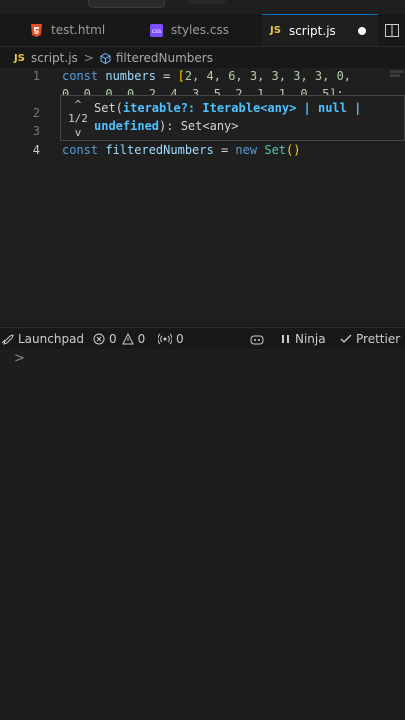 This screenshot has height=720, width=405. What do you see at coordinates (113, 338) in the screenshot?
I see `error-count: 0` at bounding box center [113, 338].